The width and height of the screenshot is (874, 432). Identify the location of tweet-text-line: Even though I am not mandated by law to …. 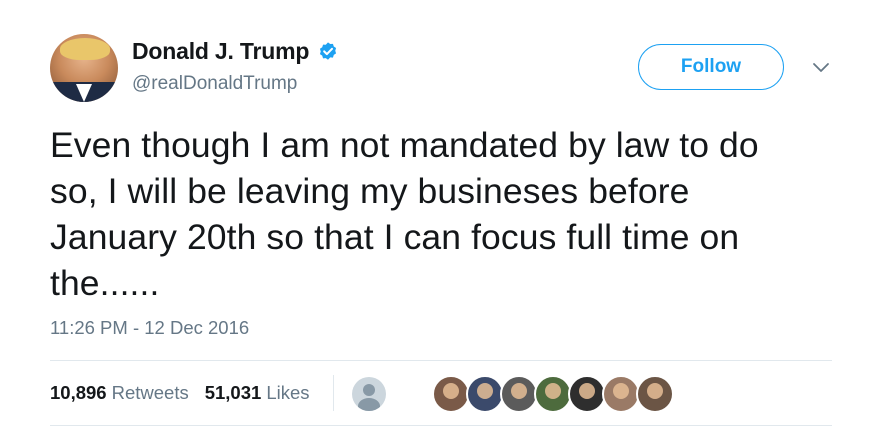
(404, 145).